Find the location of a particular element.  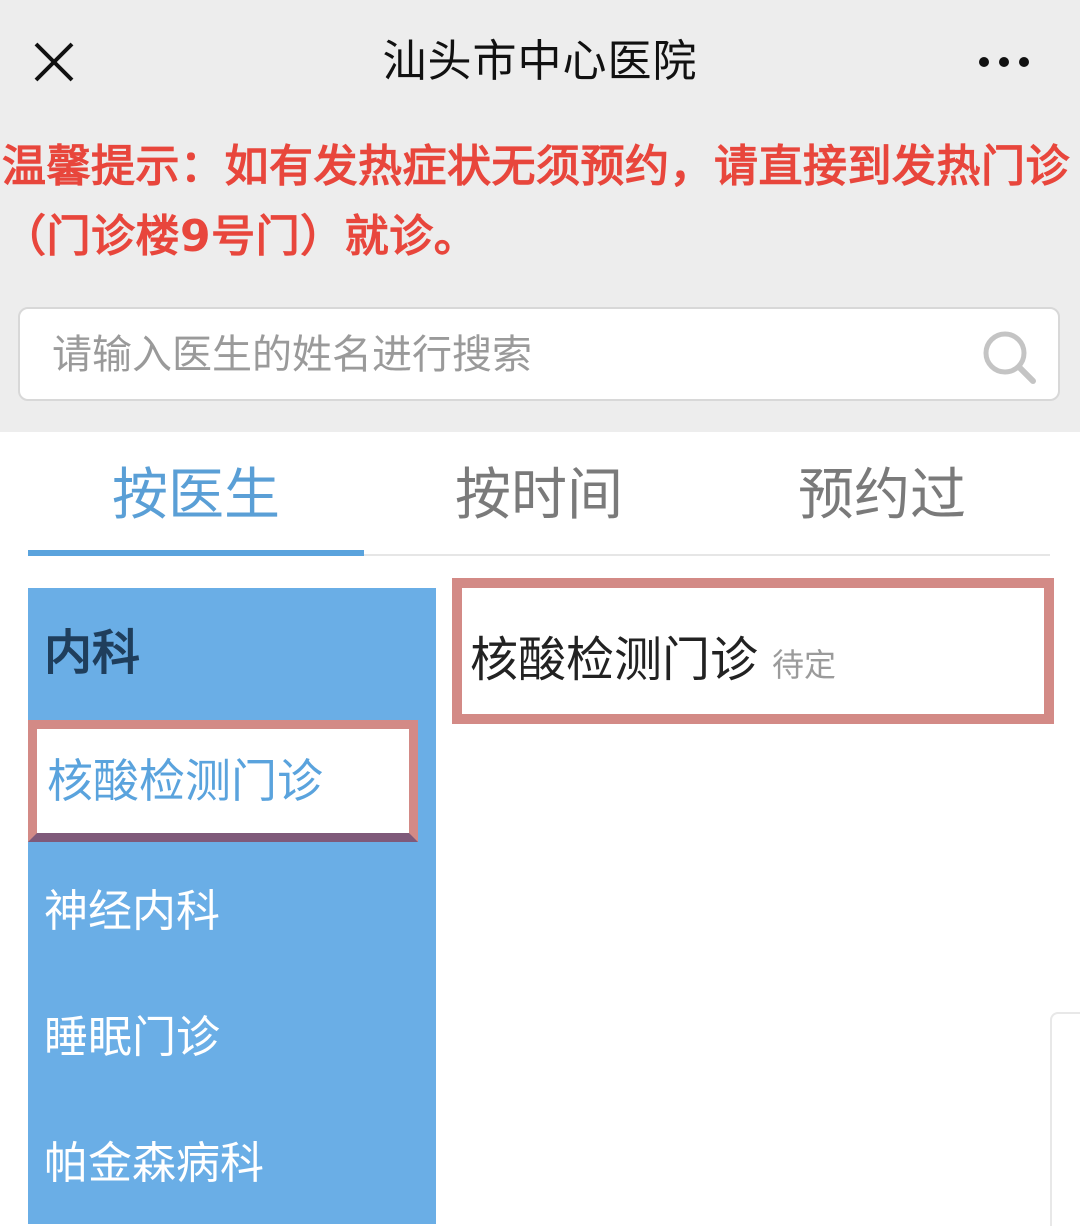

tab-bar: 按医生 按时间 预约过 is located at coordinates (539, 499).